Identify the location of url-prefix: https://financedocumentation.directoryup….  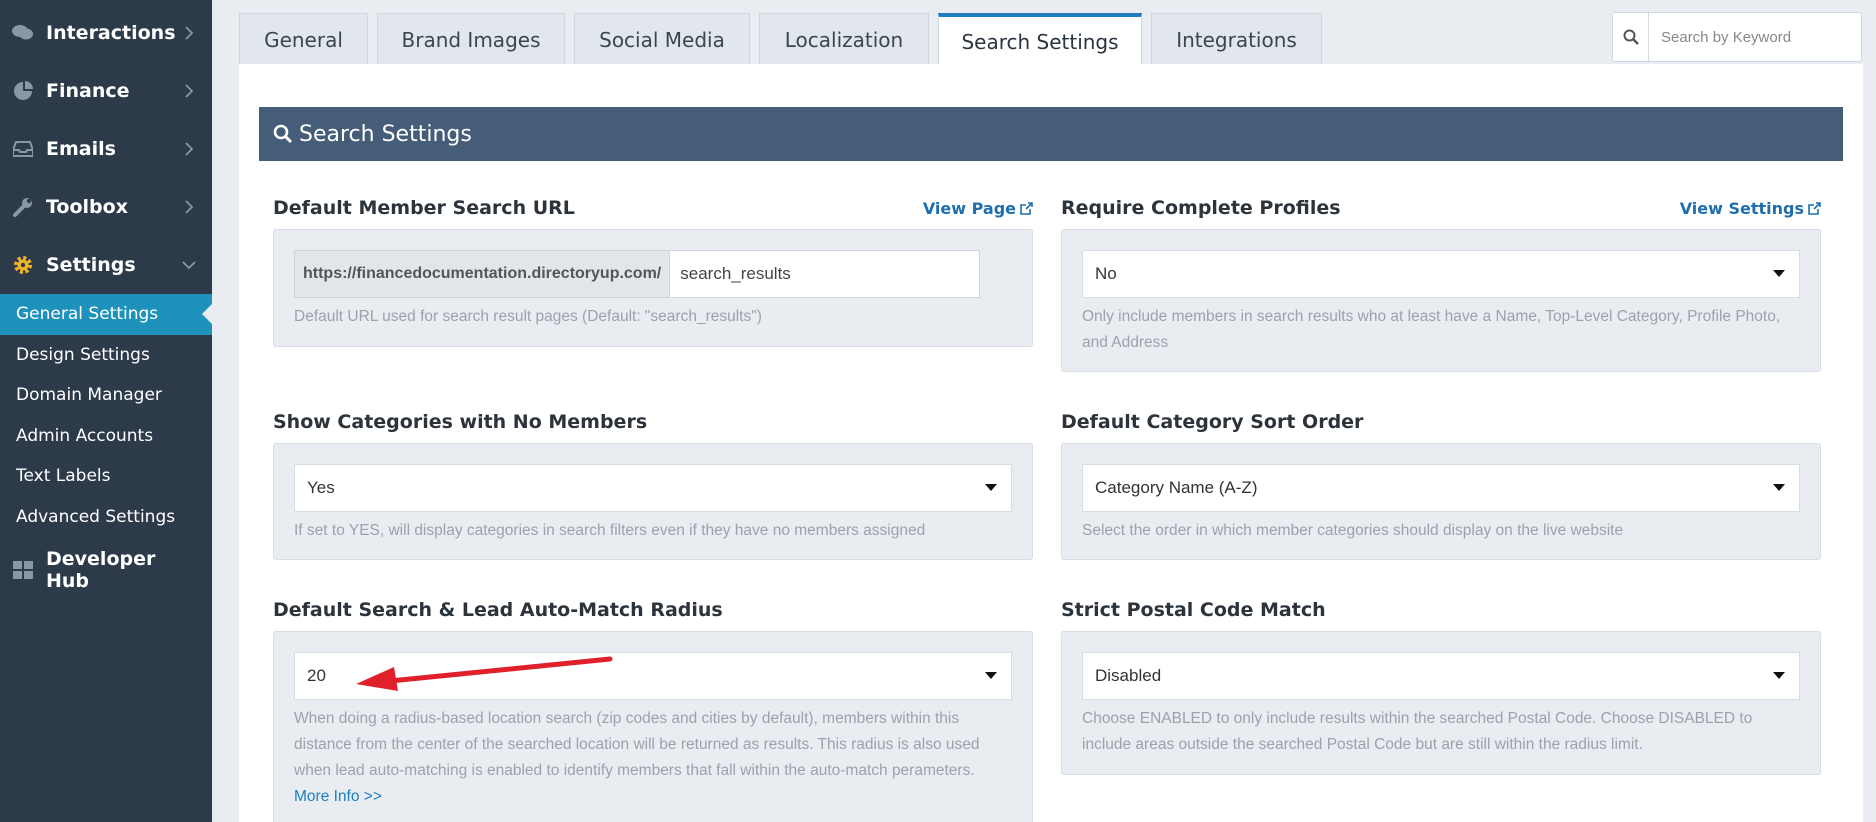
(482, 274).